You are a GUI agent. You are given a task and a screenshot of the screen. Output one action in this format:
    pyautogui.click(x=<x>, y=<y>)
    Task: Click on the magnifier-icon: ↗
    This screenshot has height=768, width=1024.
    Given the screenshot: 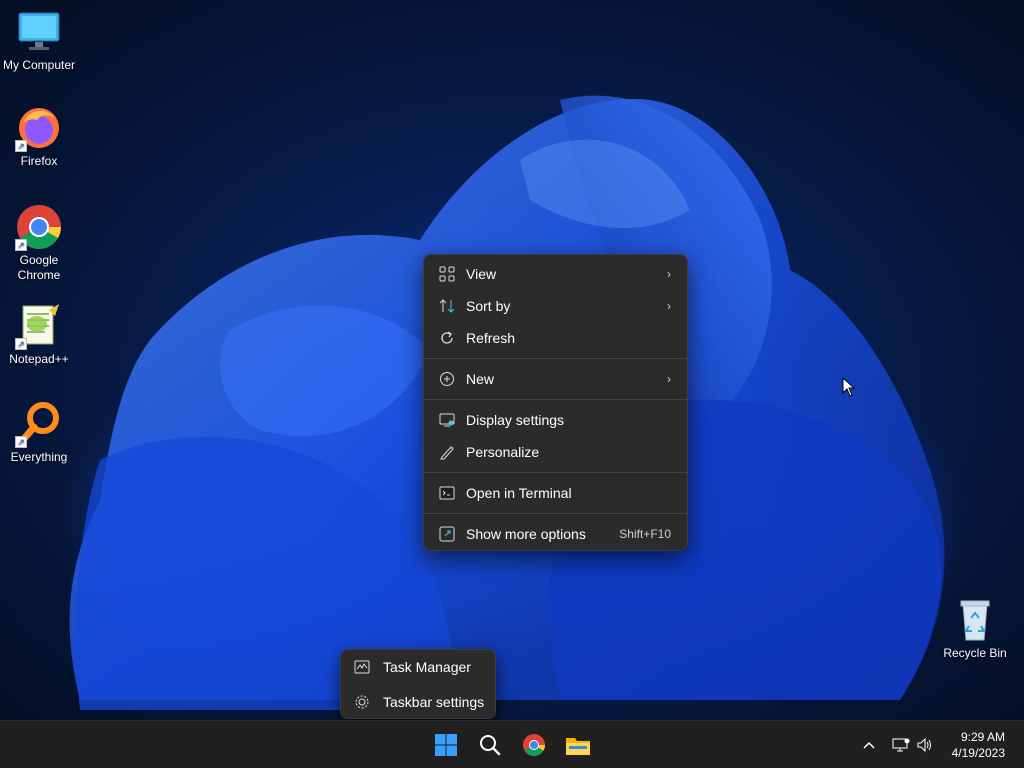 What is the action you would take?
    pyautogui.click(x=39, y=424)
    